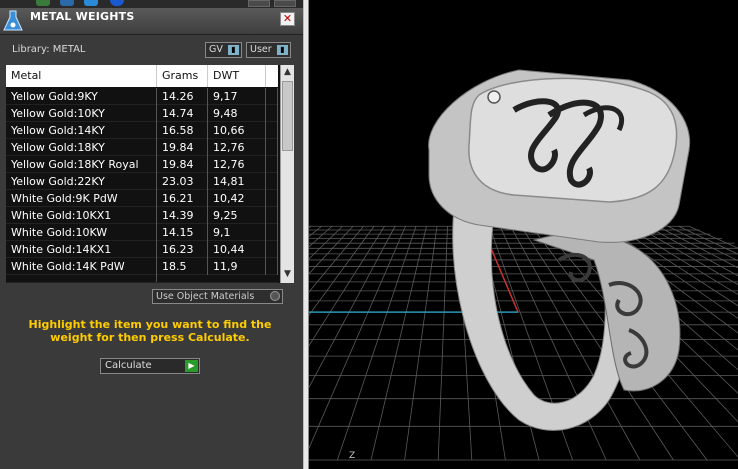 The width and height of the screenshot is (738, 469). I want to click on cell-grams: 14.74, so click(182, 113).